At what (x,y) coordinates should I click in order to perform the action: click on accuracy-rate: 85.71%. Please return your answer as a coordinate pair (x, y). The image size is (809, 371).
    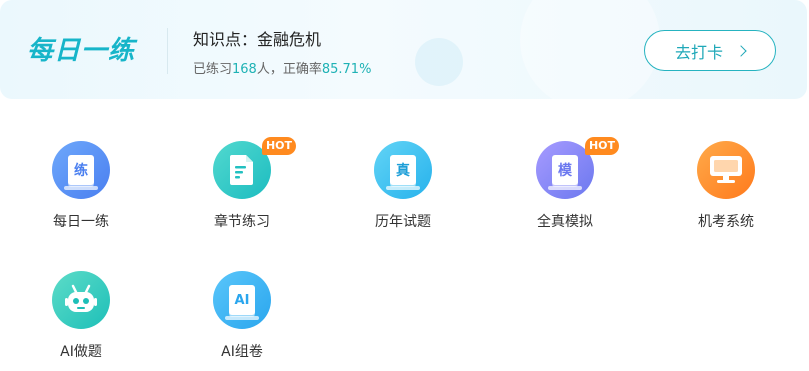
    Looking at the image, I should click on (346, 69).